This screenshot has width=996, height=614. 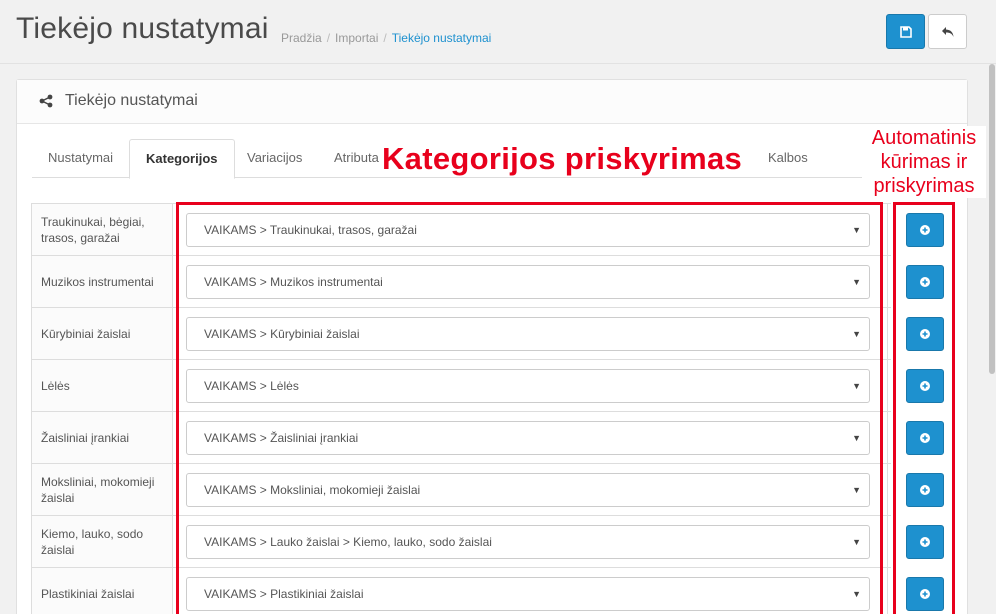 I want to click on panel-title: Tiekėjo nustatymai, so click(x=131, y=100).